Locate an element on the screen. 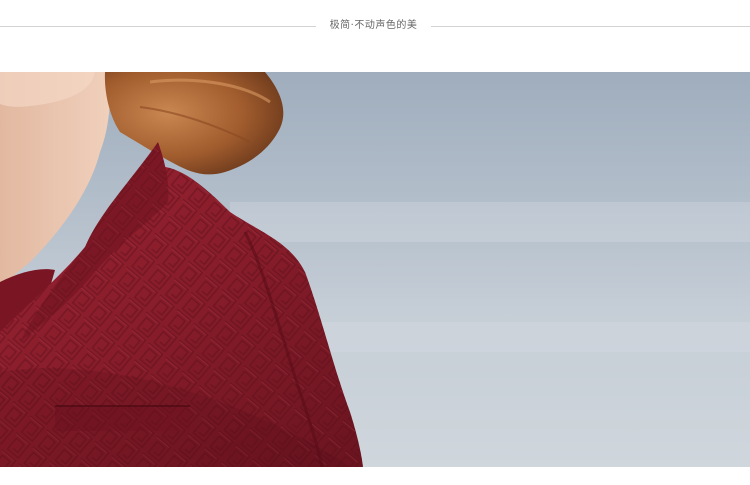 Image resolution: width=750 pixels, height=485 pixels. divider-right is located at coordinates (590, 26).